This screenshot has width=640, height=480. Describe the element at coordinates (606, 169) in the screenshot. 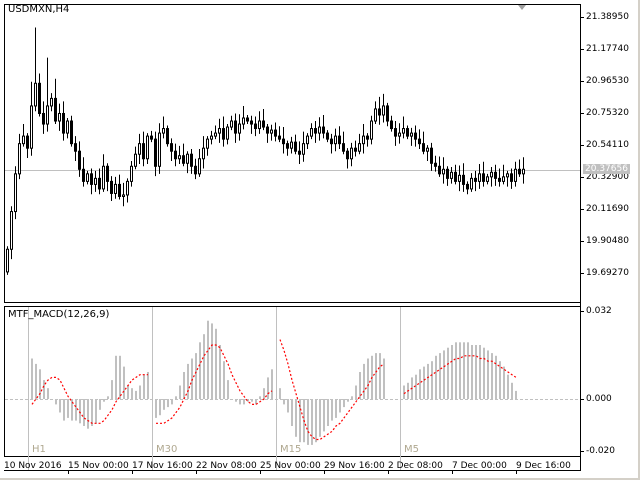

I see `current-price-label: 20.37656` at that location.